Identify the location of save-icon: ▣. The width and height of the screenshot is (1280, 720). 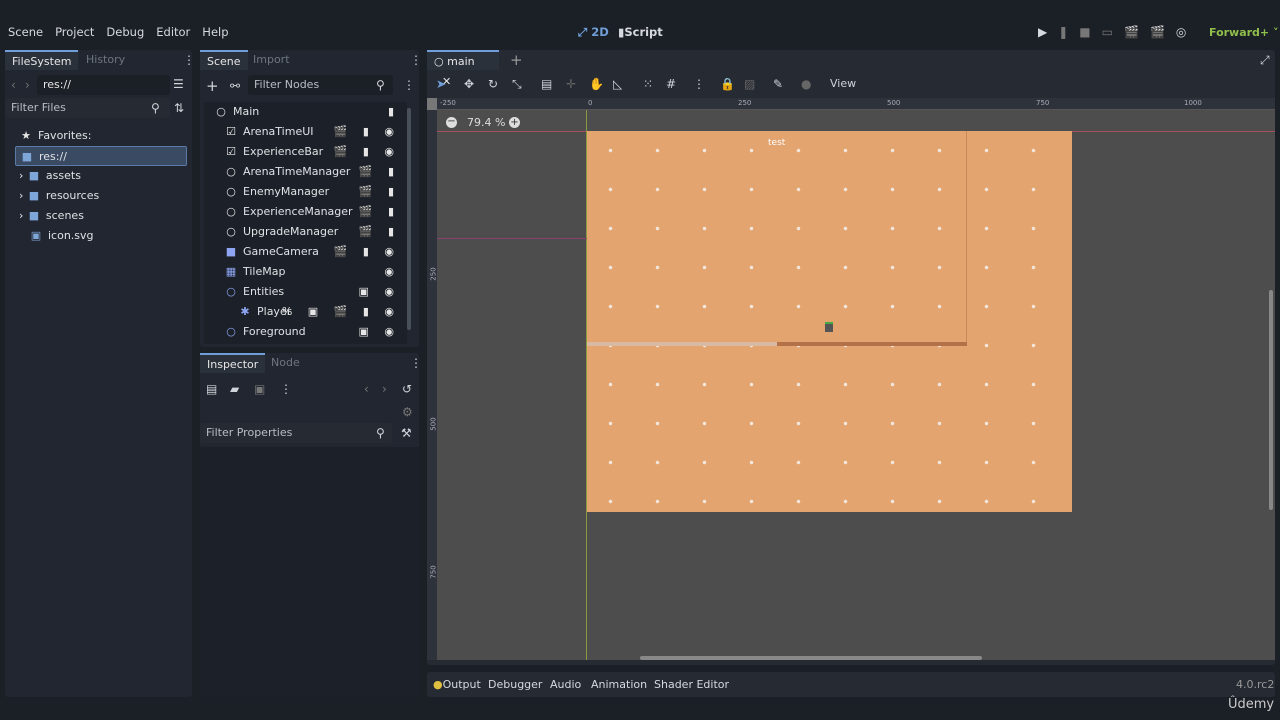
(259, 389).